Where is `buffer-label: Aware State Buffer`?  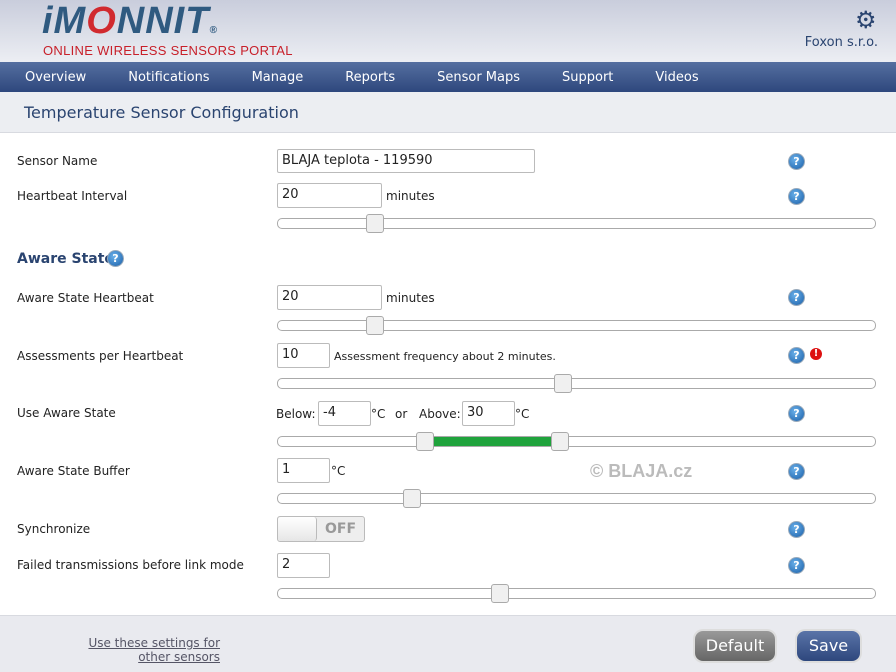
buffer-label: Aware State Buffer is located at coordinates (73, 471).